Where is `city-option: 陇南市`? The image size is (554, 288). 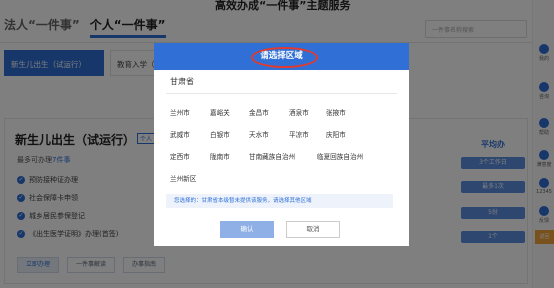 city-option: 陇南市 is located at coordinates (220, 156).